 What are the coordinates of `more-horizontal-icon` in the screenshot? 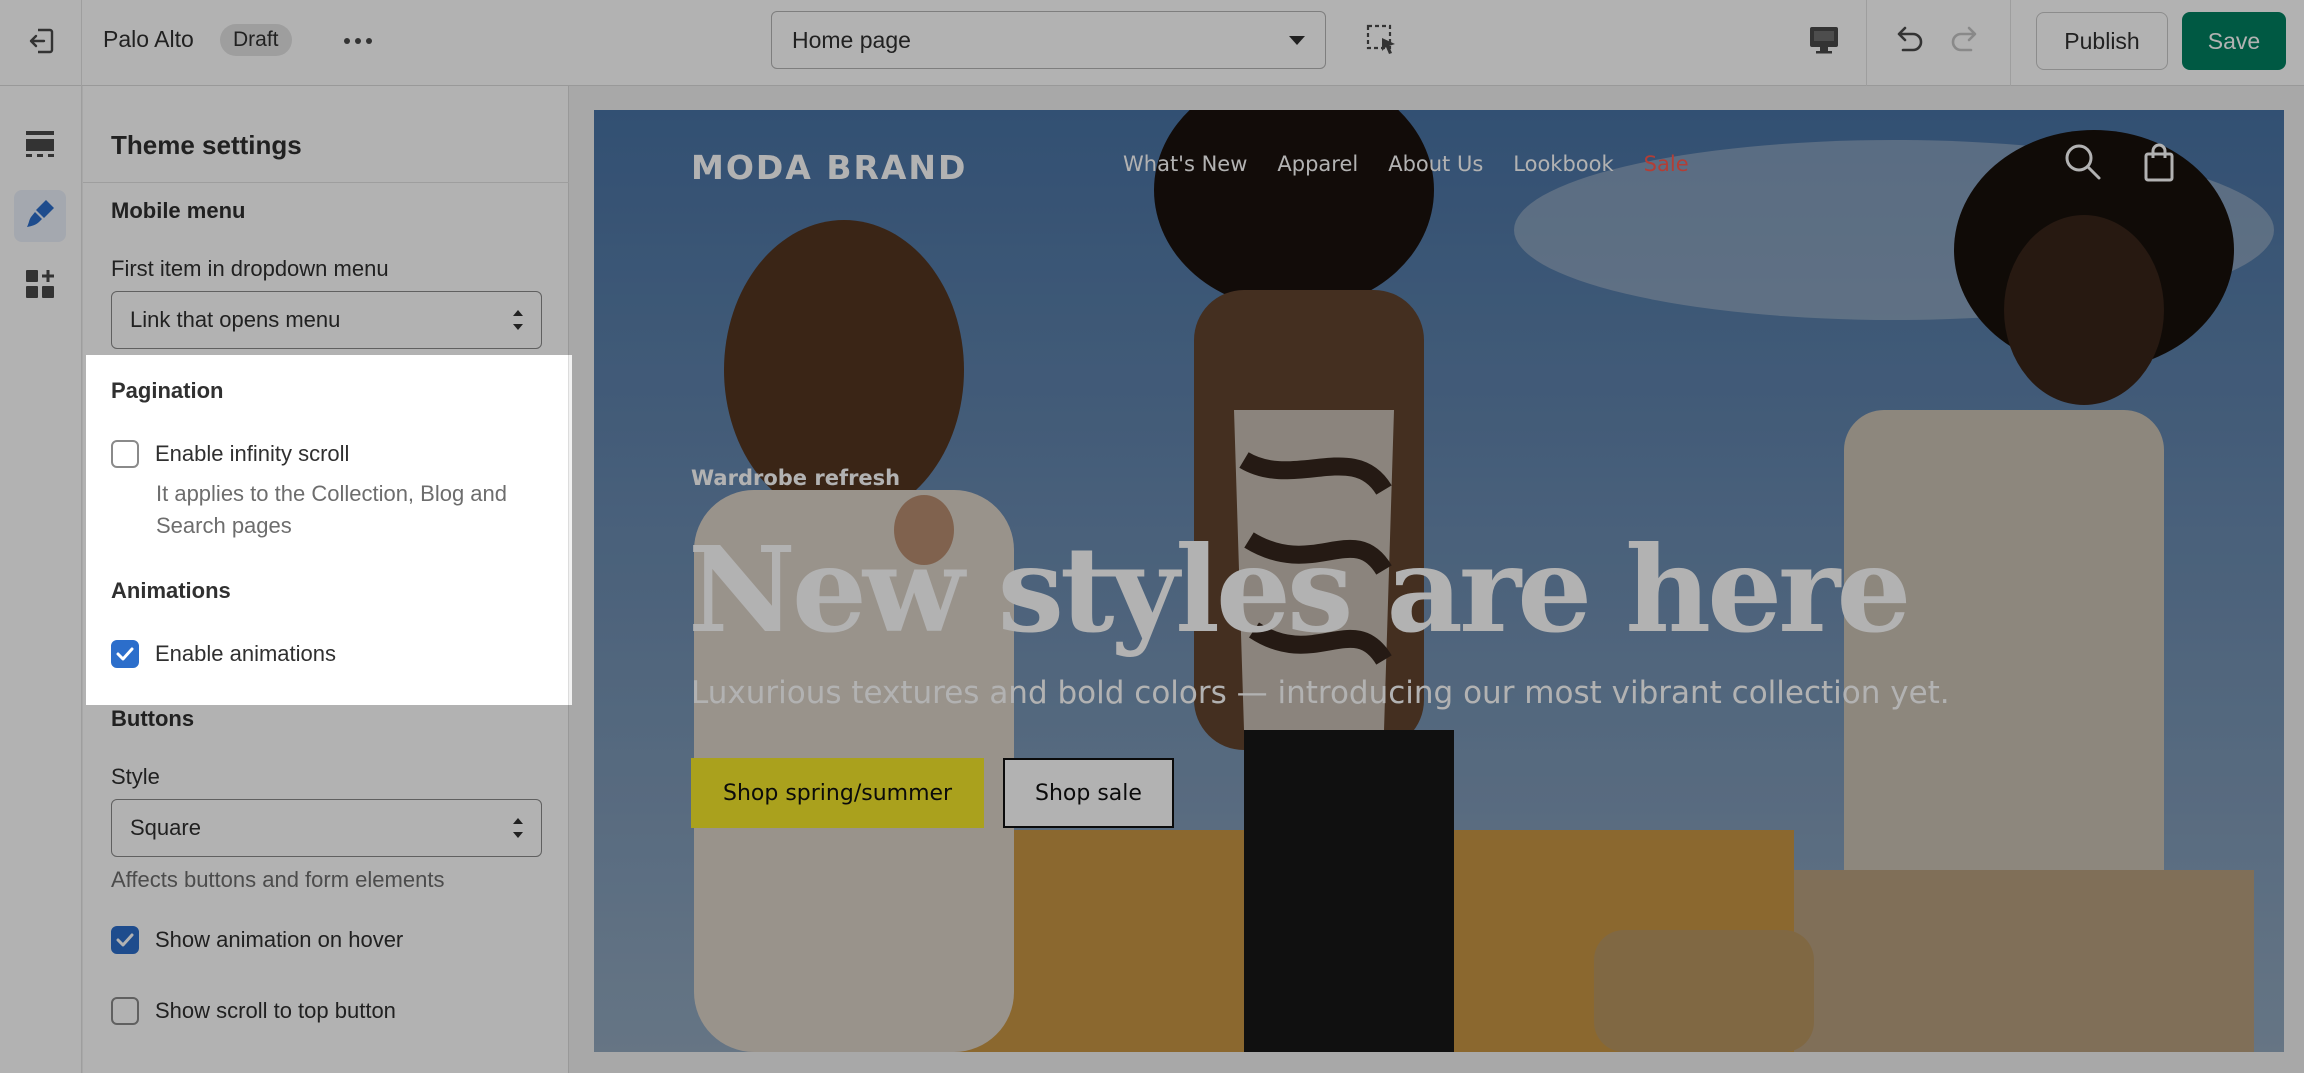 It's located at (358, 42).